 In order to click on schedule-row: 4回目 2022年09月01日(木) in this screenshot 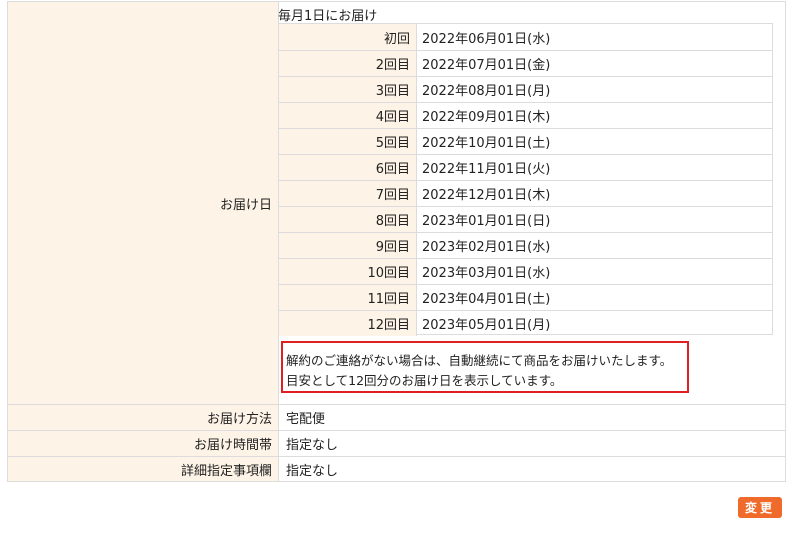, I will do `click(525, 115)`.